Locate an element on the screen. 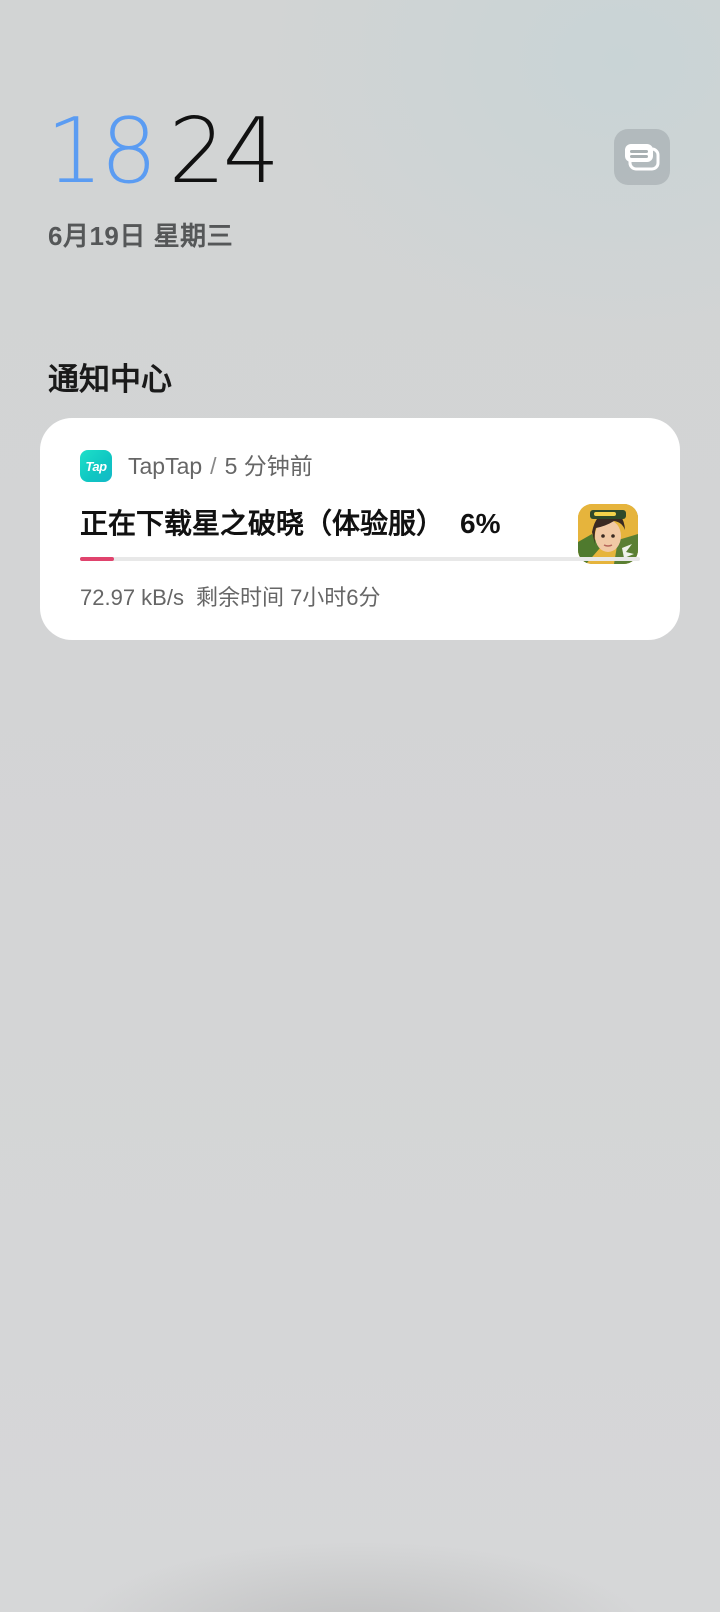  game-thumbnail-icon is located at coordinates (608, 534).